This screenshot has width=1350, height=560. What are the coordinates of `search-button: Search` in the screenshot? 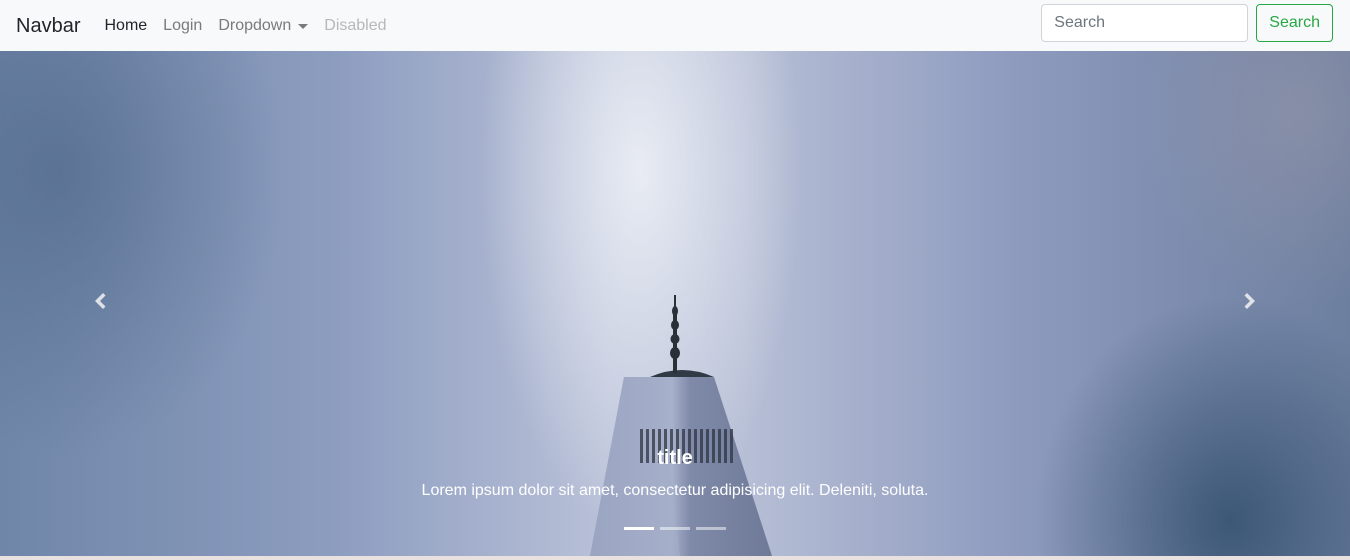 It's located at (1294, 23).